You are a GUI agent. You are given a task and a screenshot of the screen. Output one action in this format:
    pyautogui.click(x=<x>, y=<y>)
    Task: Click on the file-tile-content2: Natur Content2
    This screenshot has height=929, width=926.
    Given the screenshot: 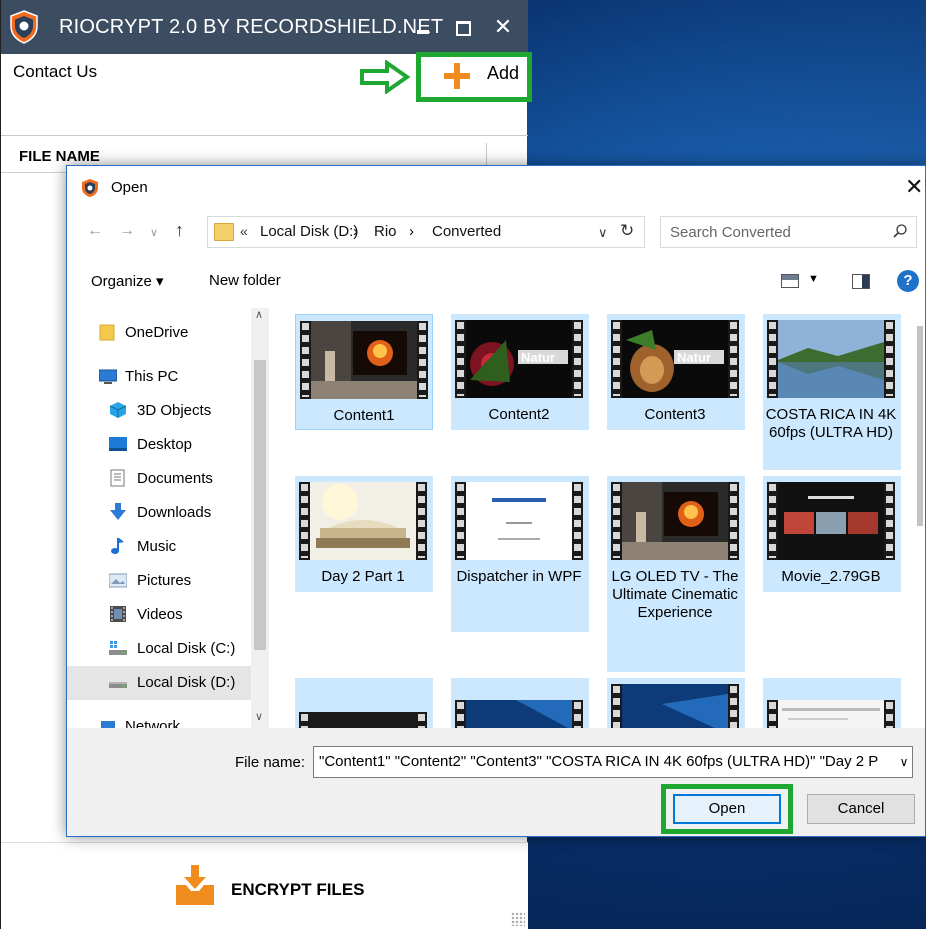 What is the action you would take?
    pyautogui.click(x=520, y=372)
    